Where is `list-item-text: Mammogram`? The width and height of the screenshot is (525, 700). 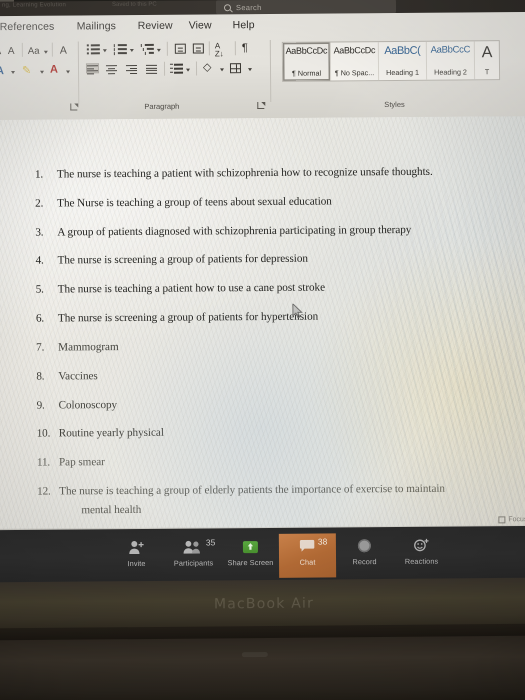 list-item-text: Mammogram is located at coordinates (88, 347).